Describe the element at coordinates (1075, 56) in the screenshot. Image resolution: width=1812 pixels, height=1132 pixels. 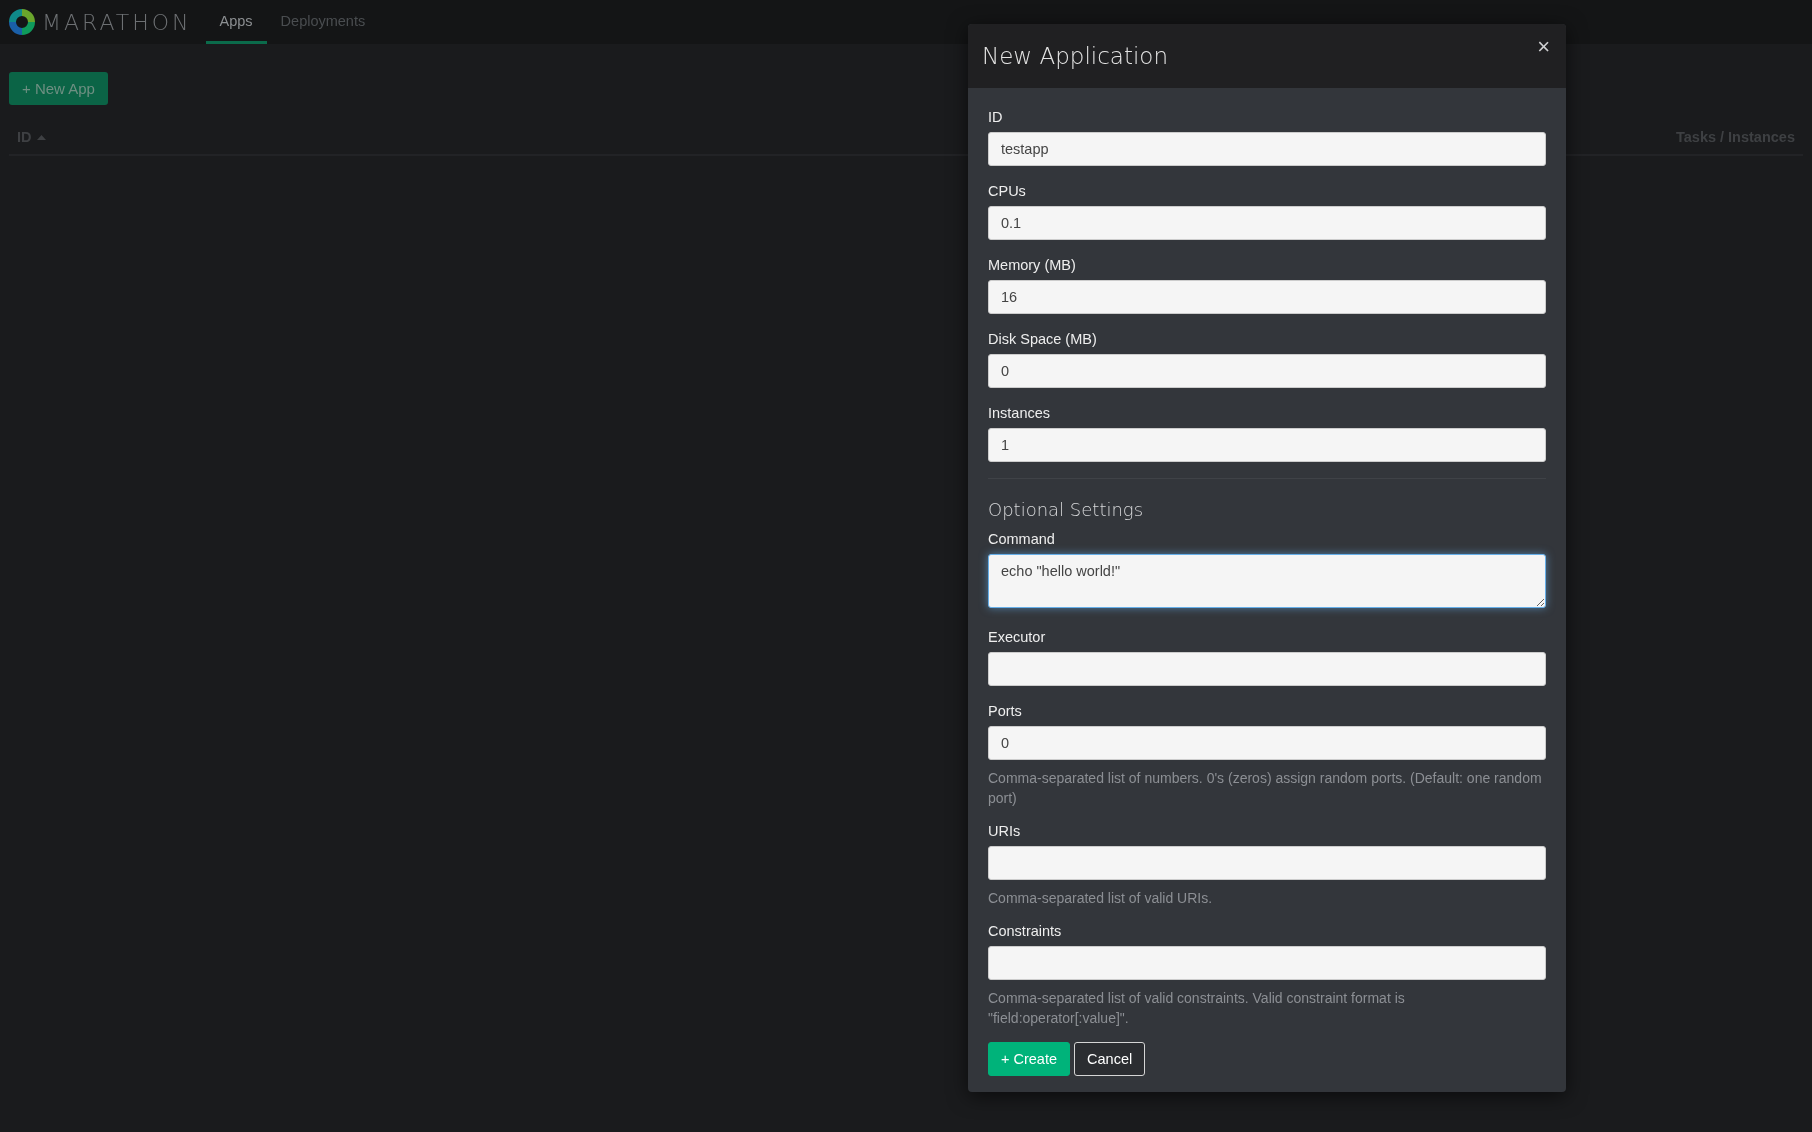
I see `dialog-title: New Application` at that location.